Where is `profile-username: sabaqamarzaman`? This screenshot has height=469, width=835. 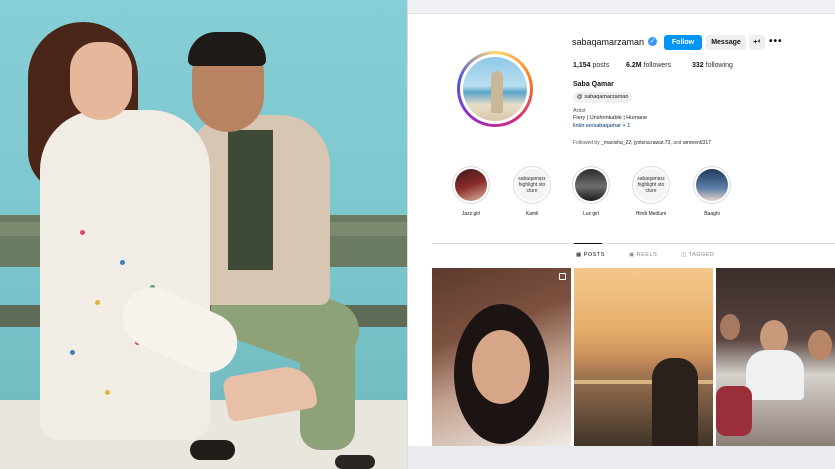
profile-username: sabaqamarzaman is located at coordinates (608, 42).